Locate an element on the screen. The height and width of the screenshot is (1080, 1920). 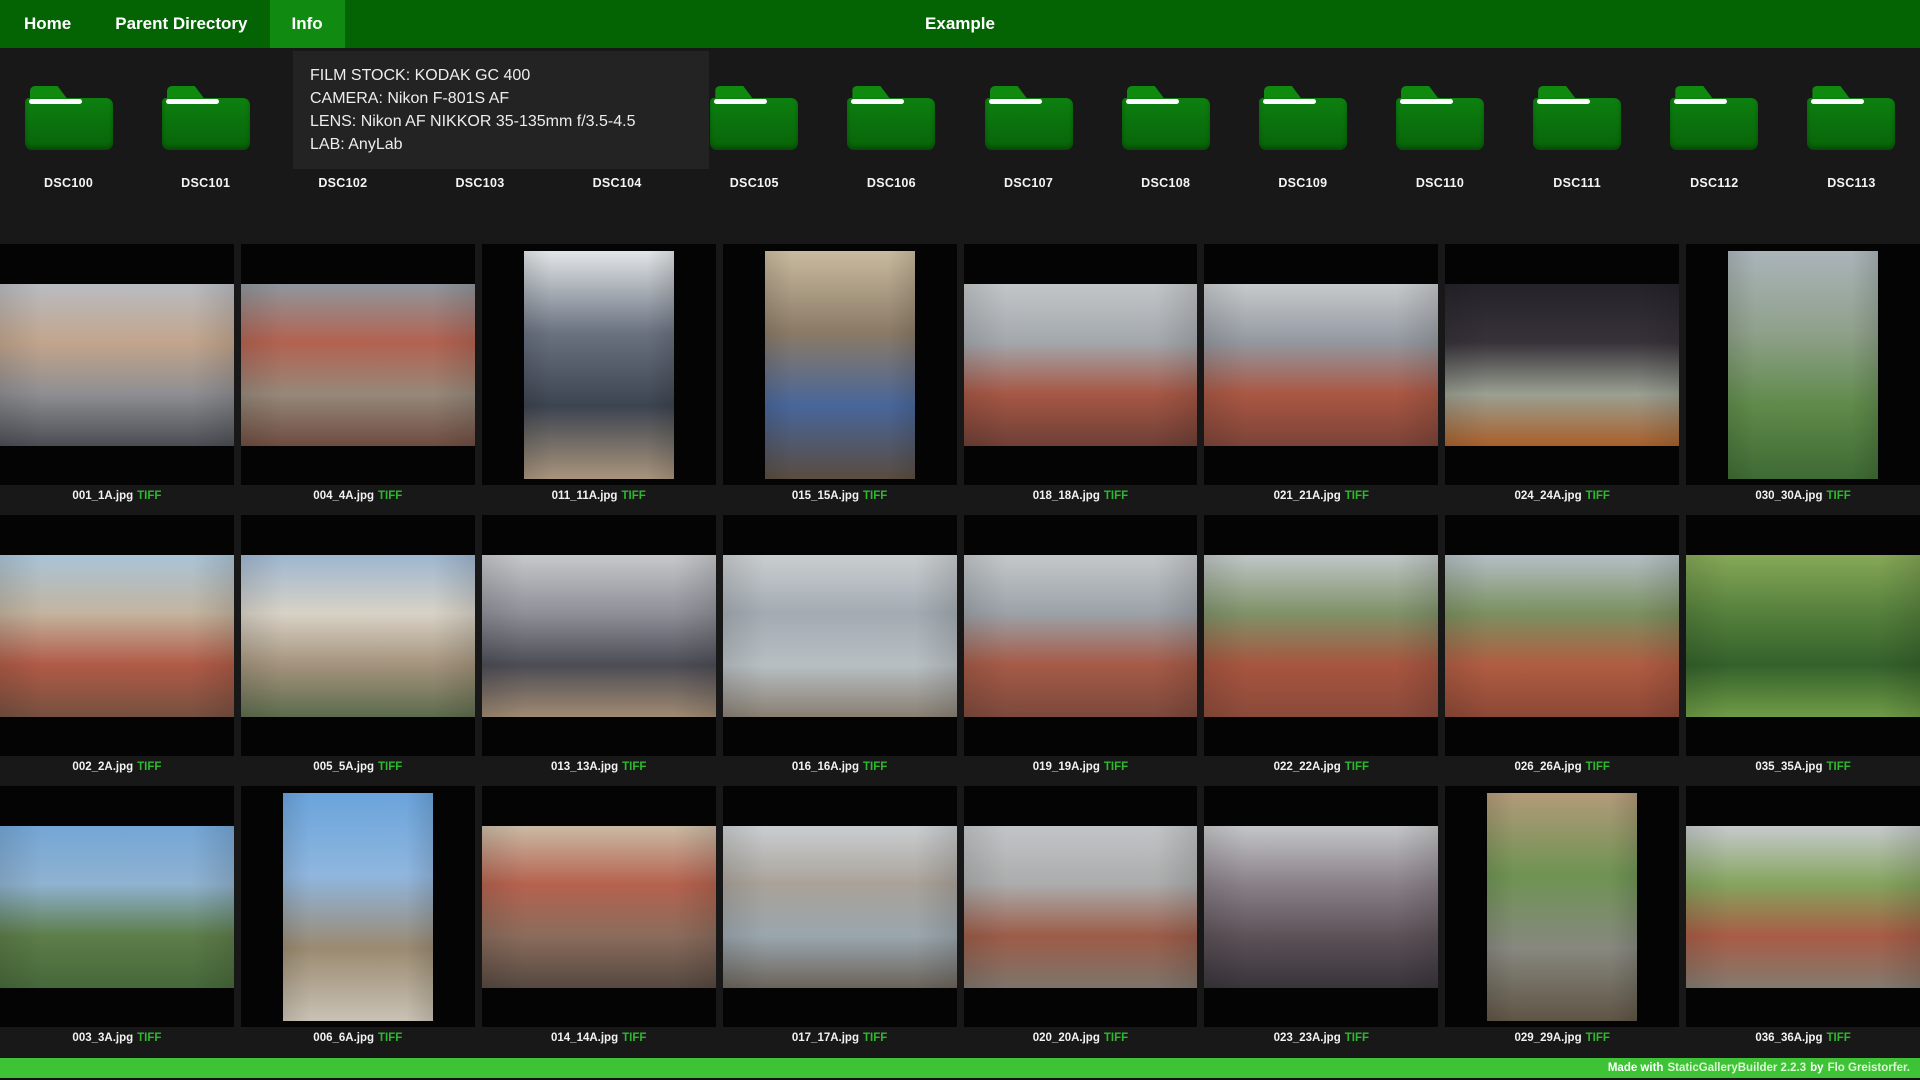
thumbnail-filename: 015_15A.jpg is located at coordinates (825, 495).